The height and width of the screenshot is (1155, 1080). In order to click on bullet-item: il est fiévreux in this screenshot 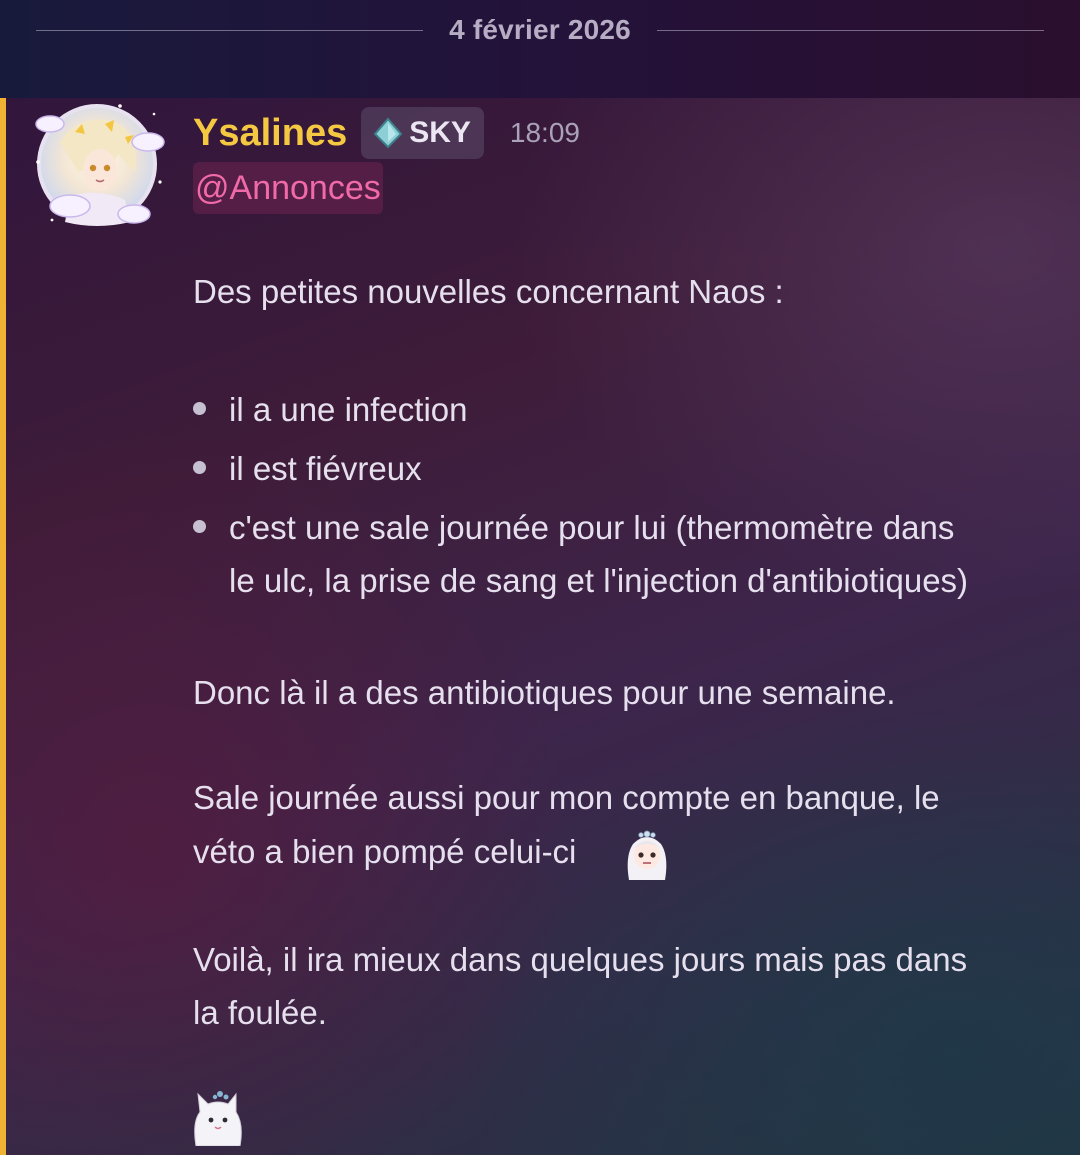, I will do `click(325, 468)`.